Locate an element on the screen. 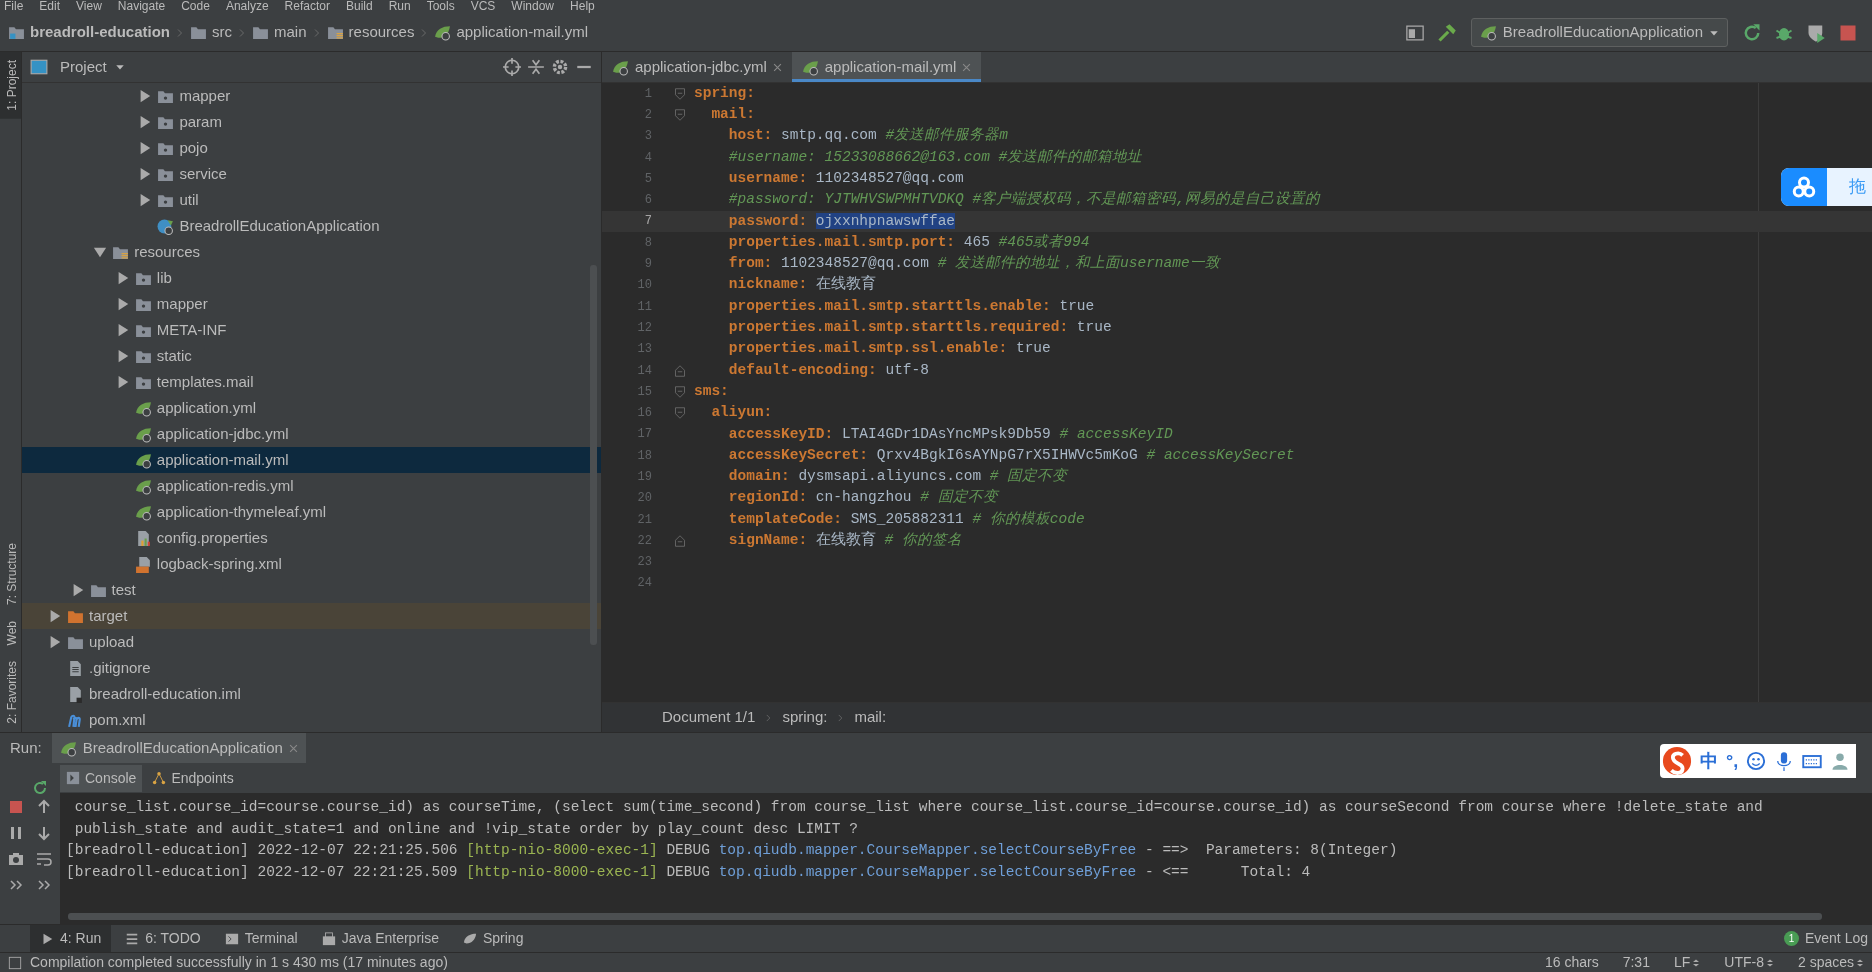 The width and height of the screenshot is (1872, 972). status-item: 16 chars is located at coordinates (1572, 962).